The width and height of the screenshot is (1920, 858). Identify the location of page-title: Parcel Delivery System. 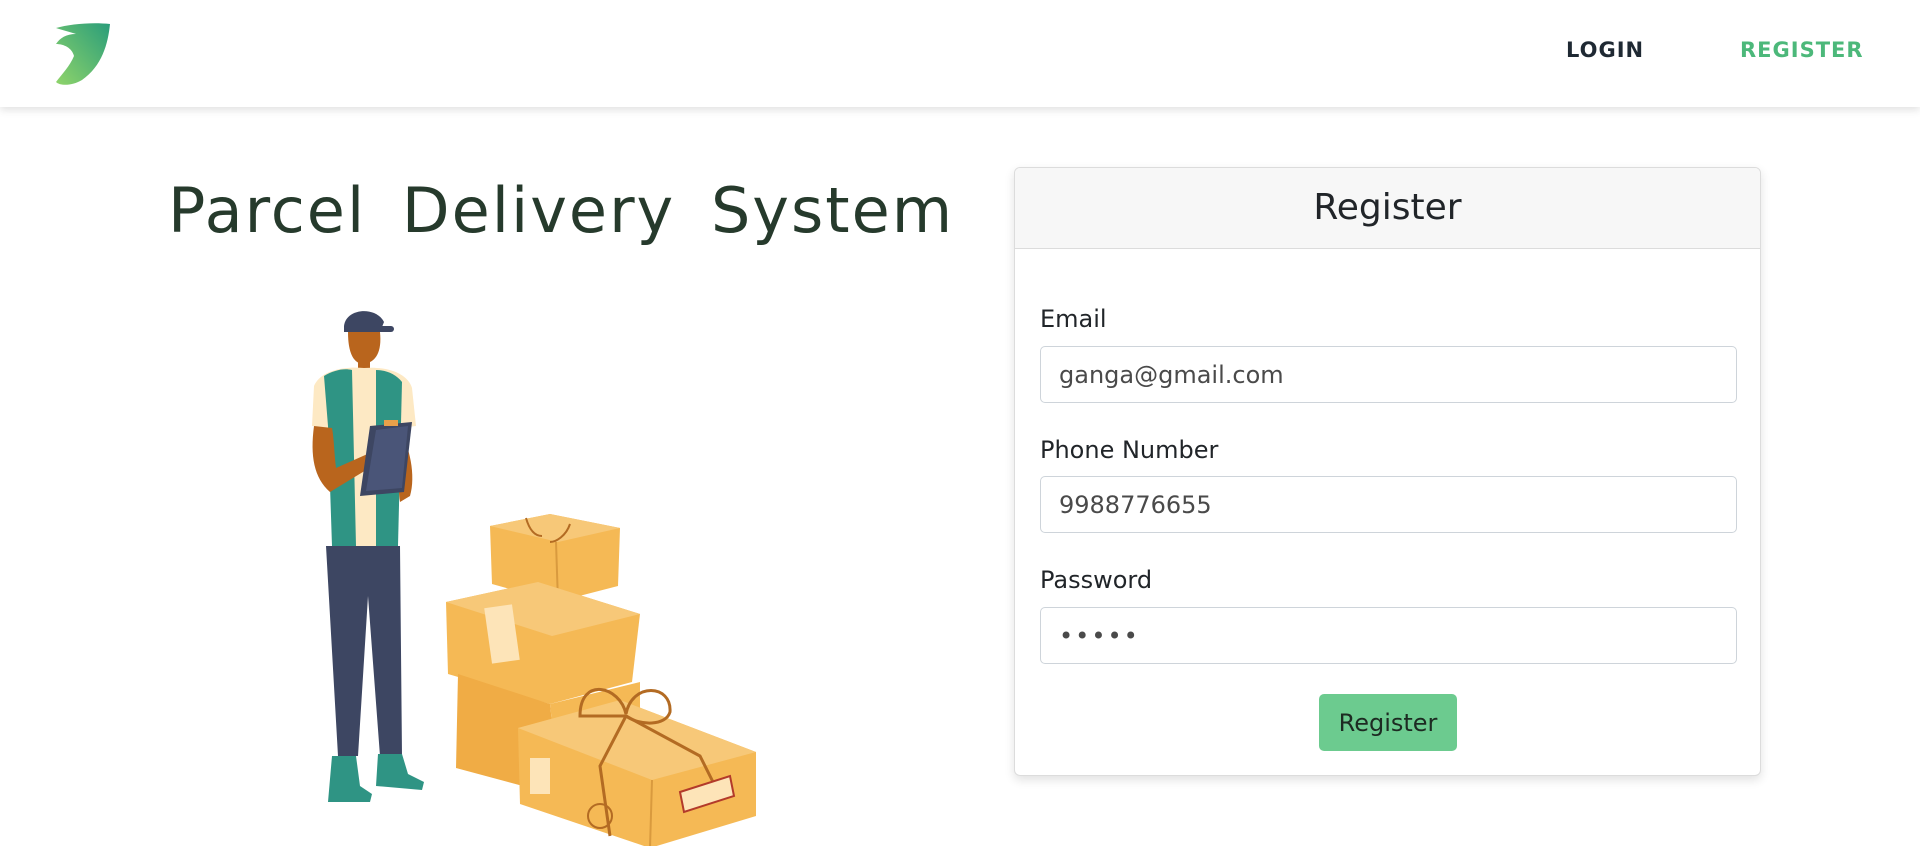
(561, 210).